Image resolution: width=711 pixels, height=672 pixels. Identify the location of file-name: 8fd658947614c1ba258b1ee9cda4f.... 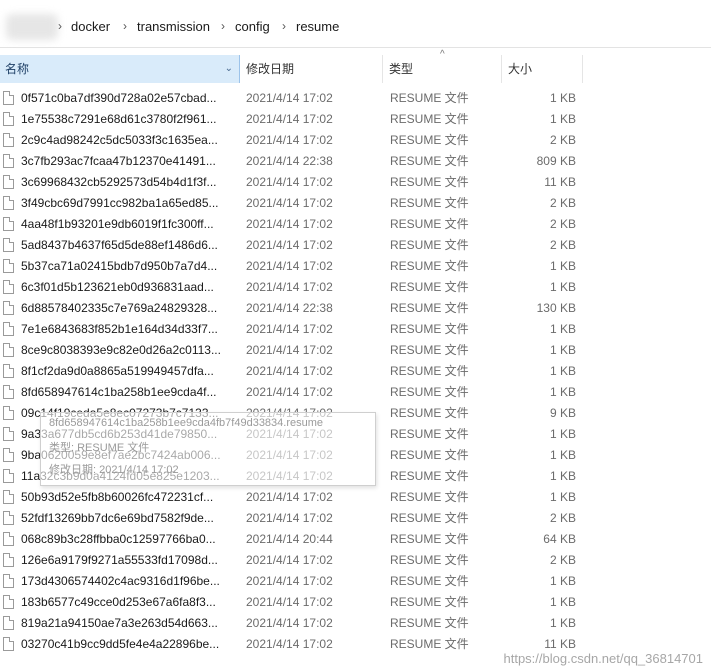
(128, 392).